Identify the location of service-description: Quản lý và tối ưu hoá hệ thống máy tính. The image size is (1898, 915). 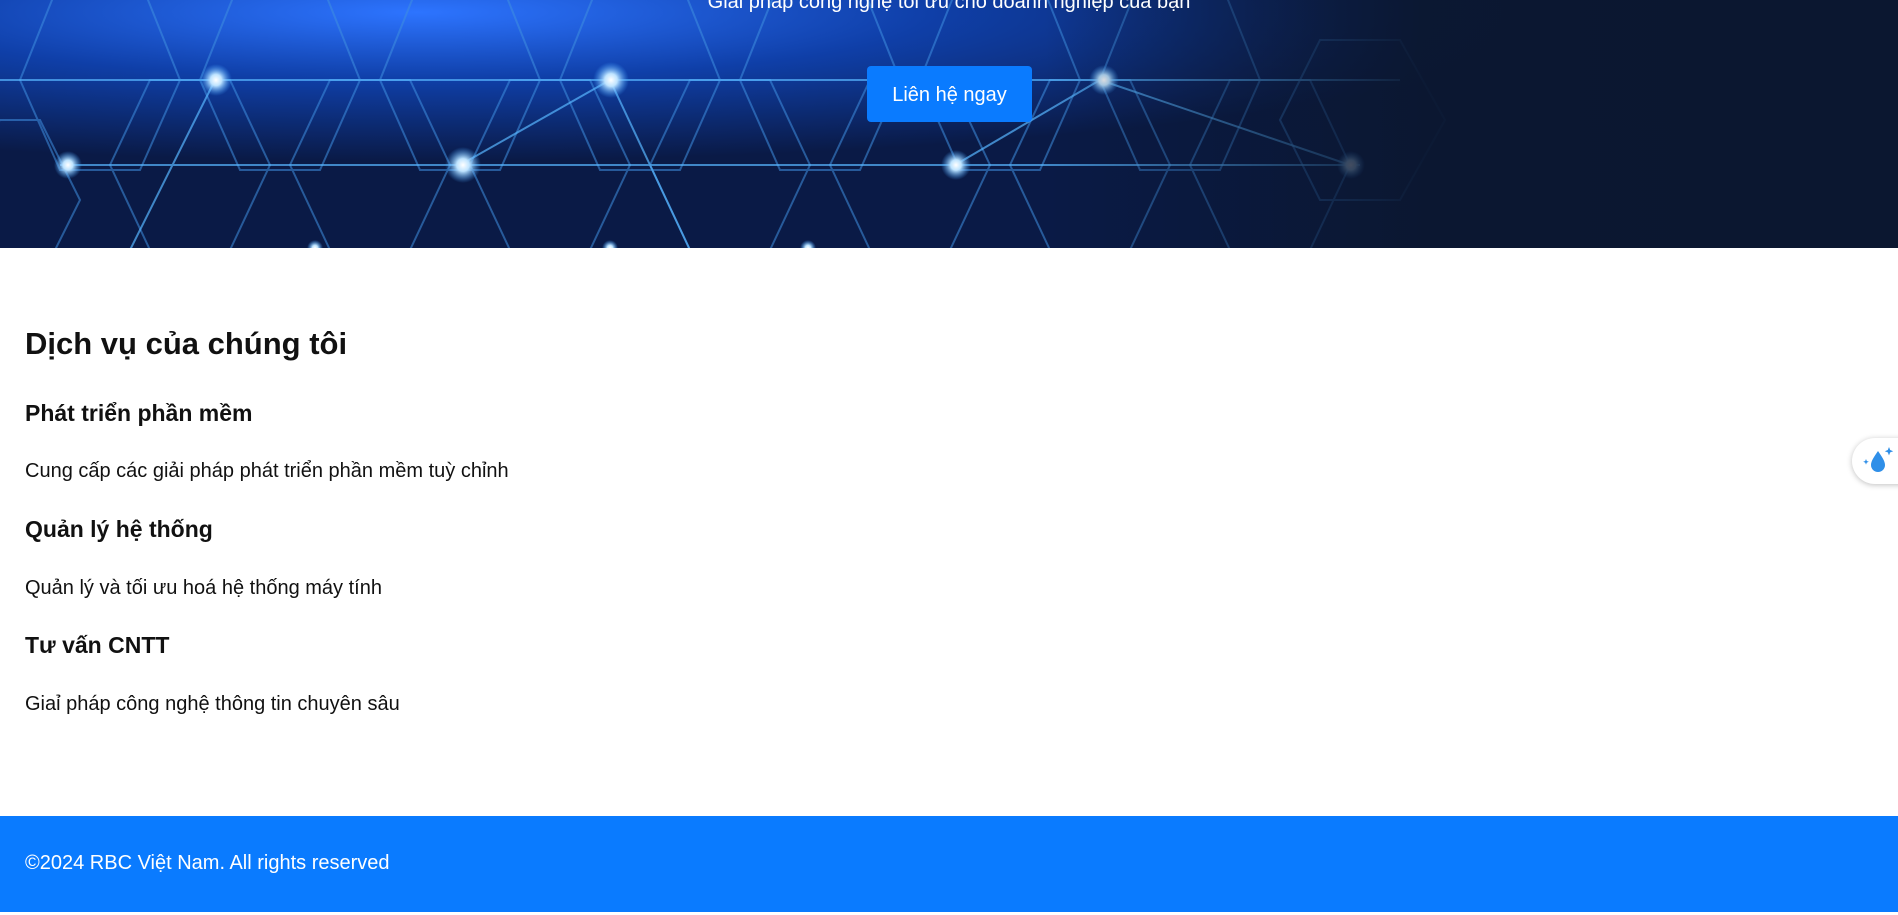
(203, 588).